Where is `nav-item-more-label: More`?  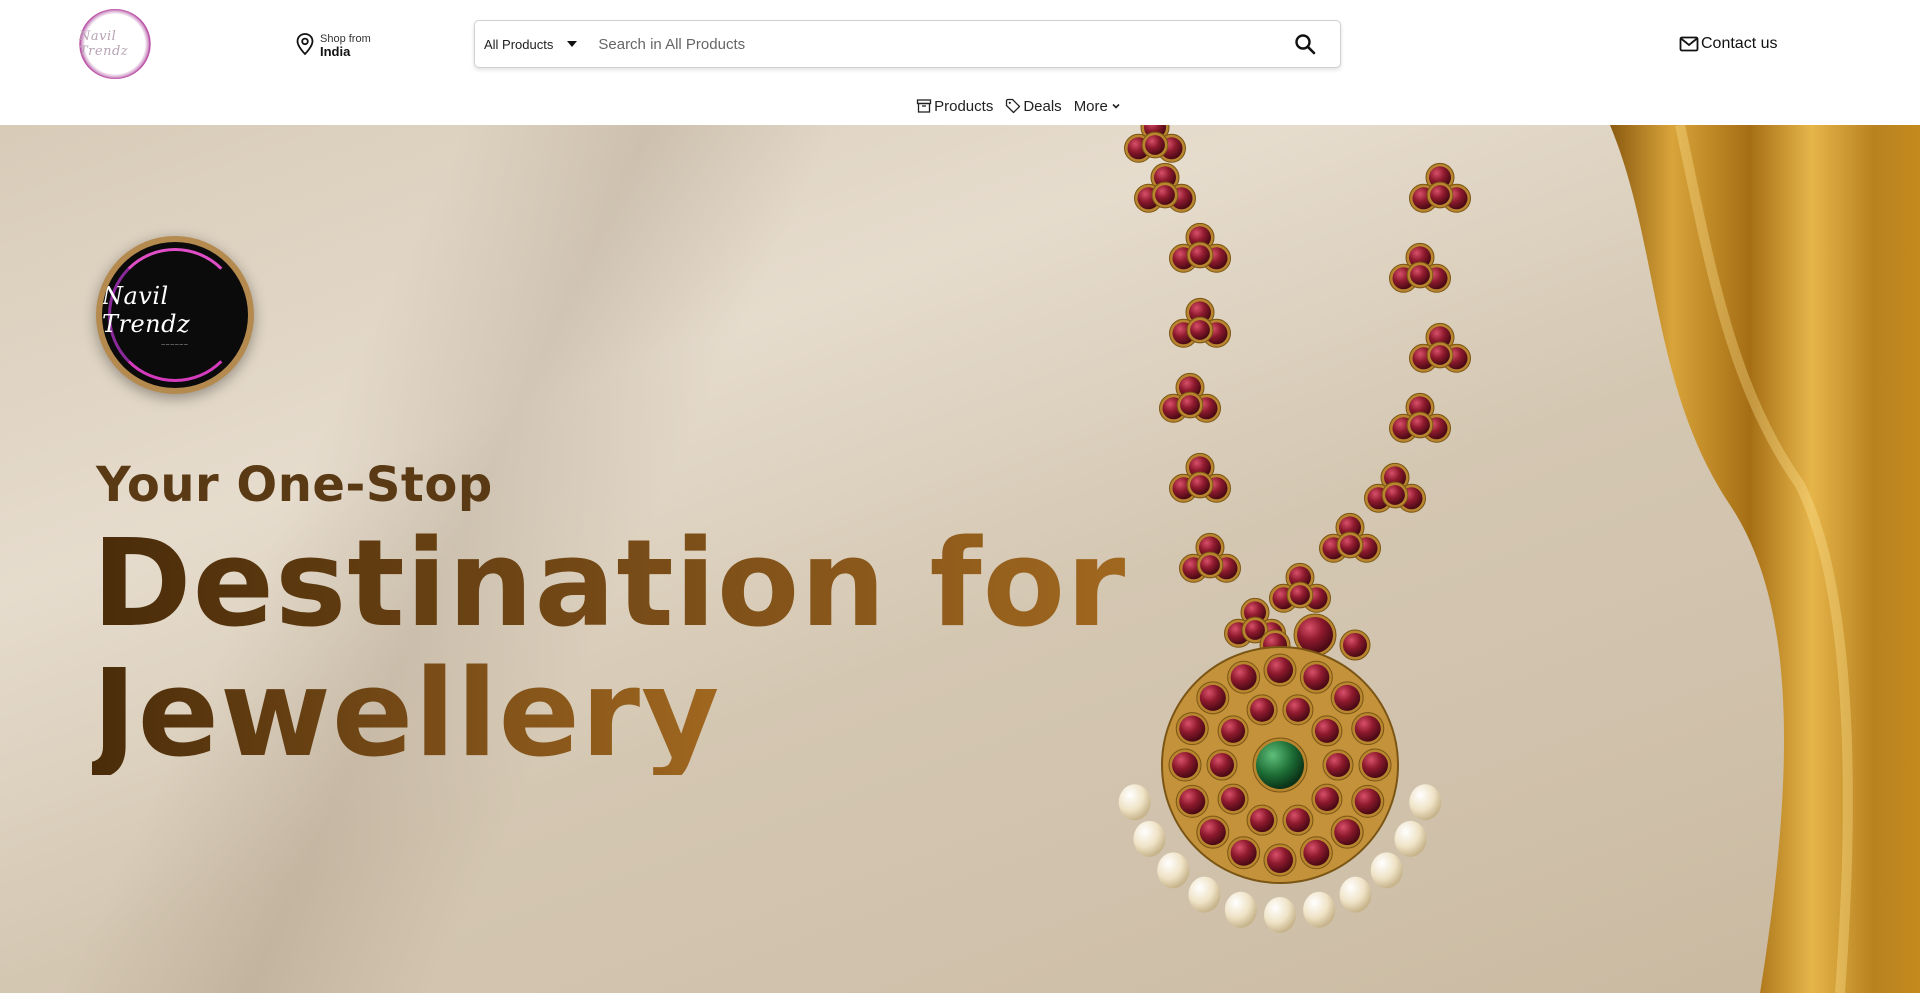
nav-item-more-label: More is located at coordinates (1090, 106).